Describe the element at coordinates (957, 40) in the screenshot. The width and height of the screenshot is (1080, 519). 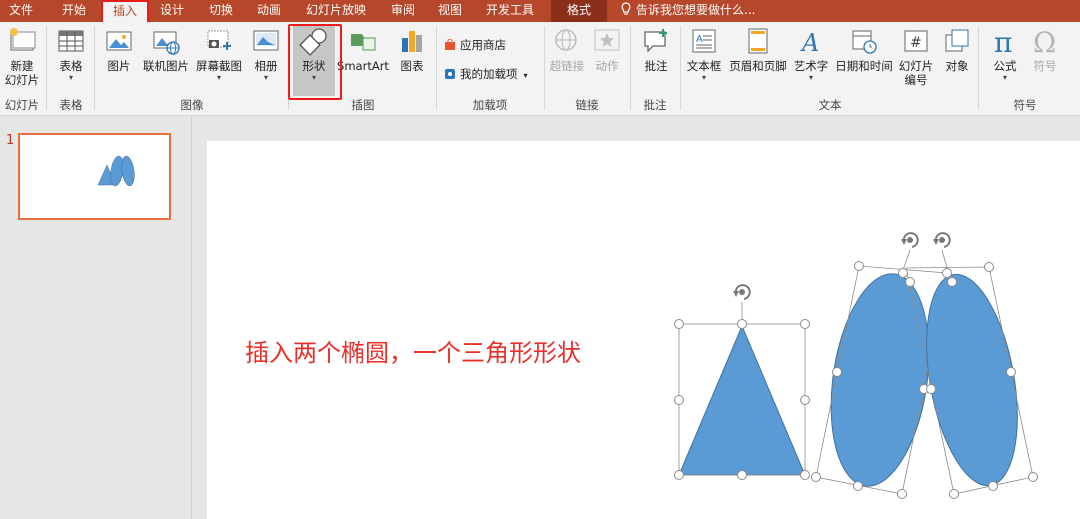
I see `object-icon` at that location.